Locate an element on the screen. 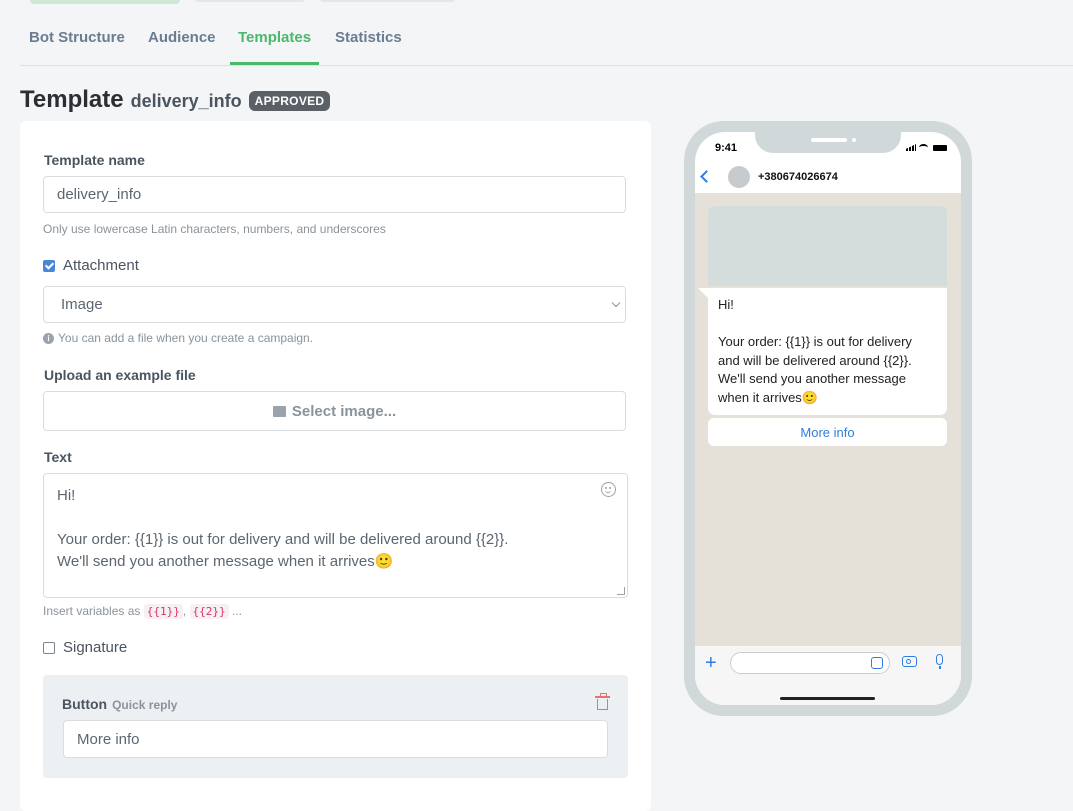  upload-label: Upload an example file is located at coordinates (120, 375).